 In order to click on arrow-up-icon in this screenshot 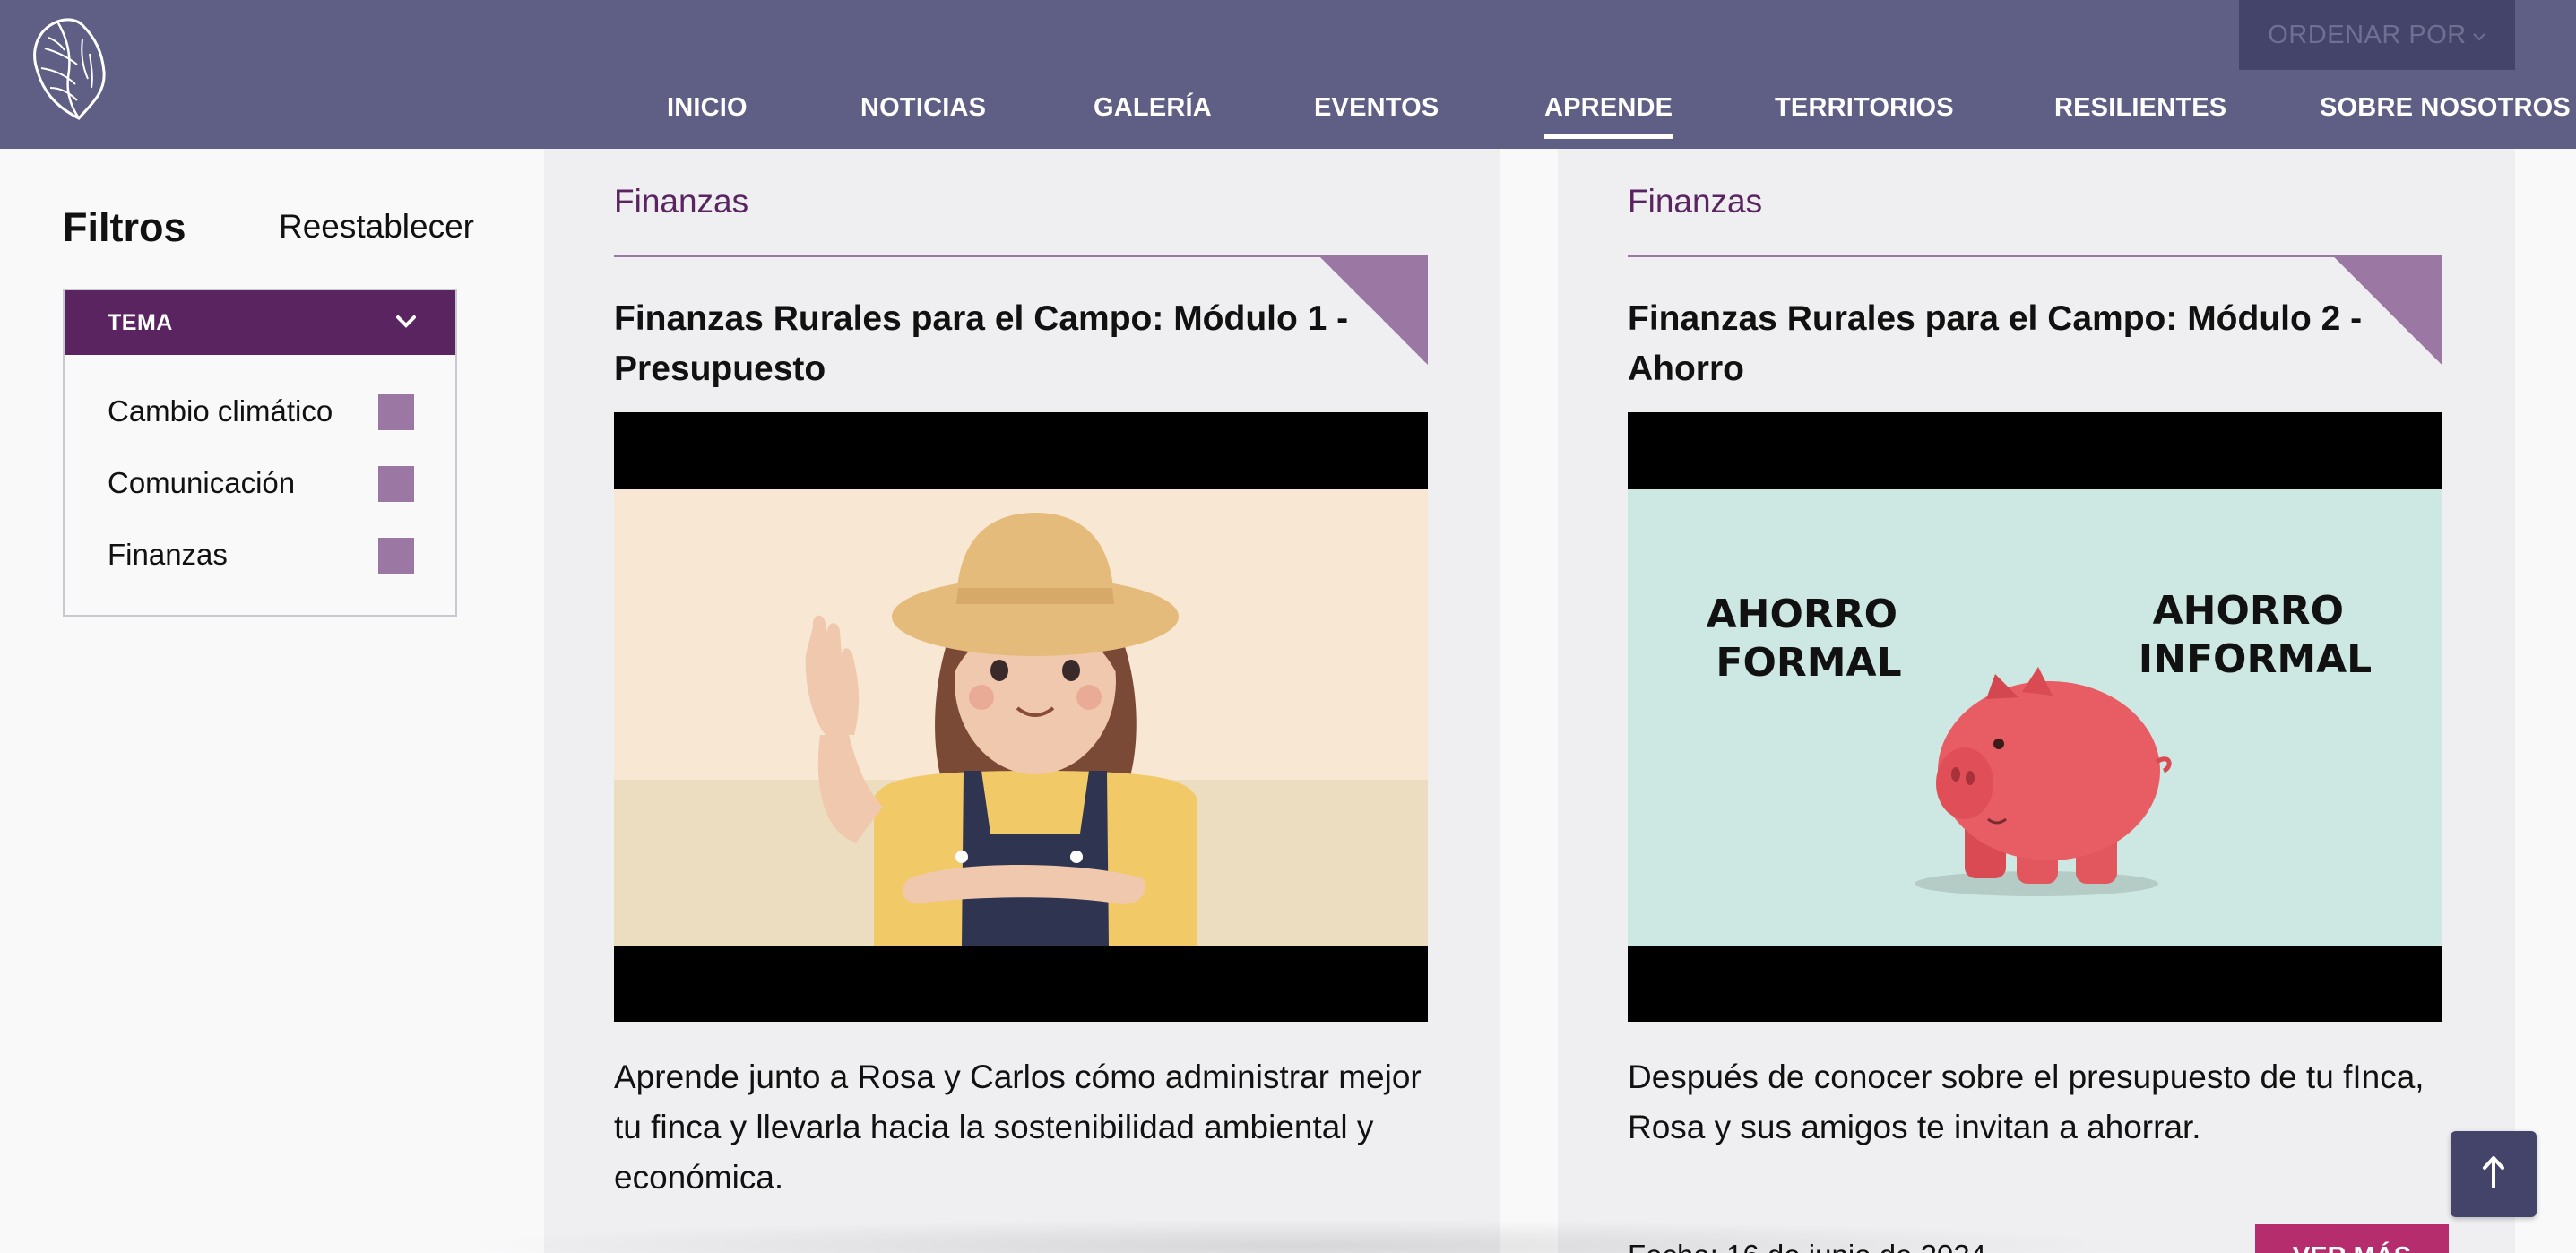, I will do `click(2493, 1174)`.